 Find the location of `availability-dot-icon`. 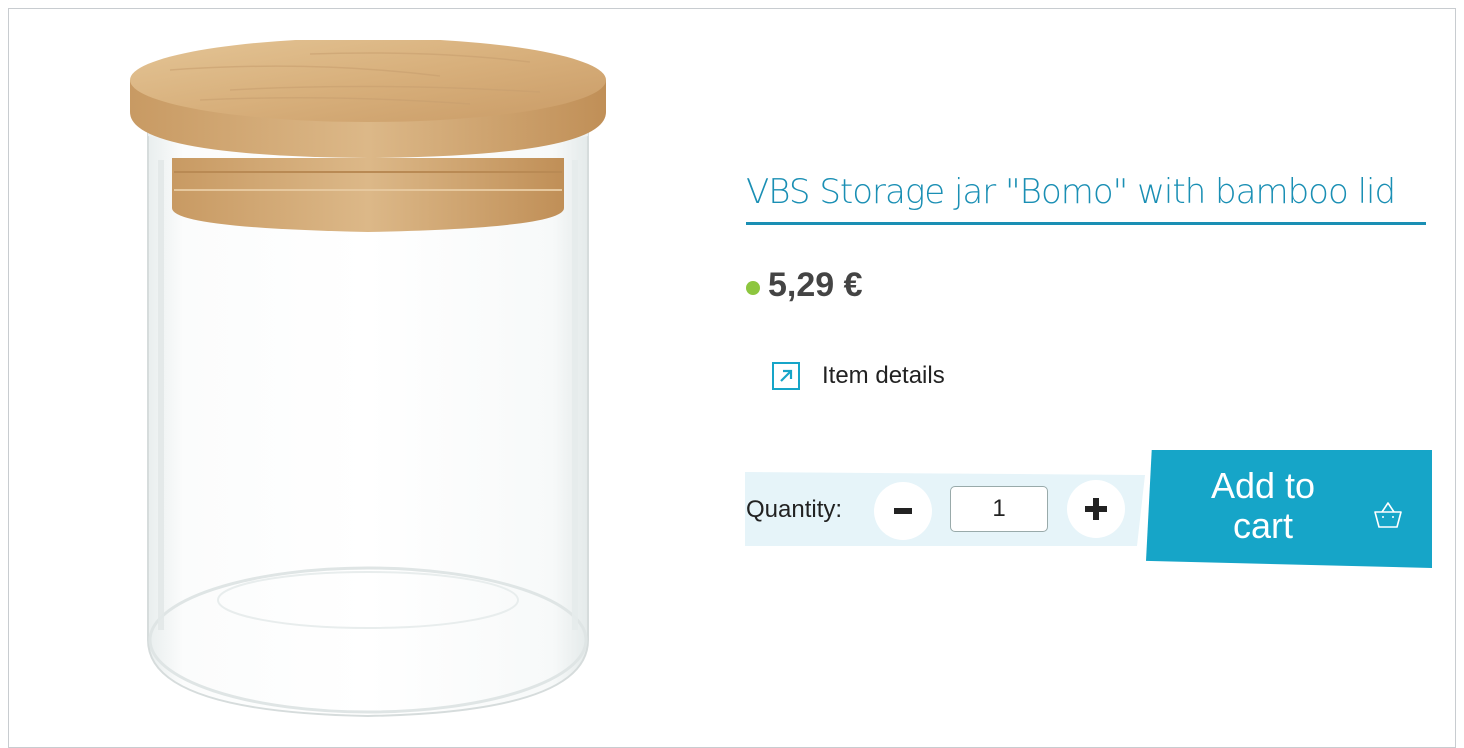

availability-dot-icon is located at coordinates (753, 287).